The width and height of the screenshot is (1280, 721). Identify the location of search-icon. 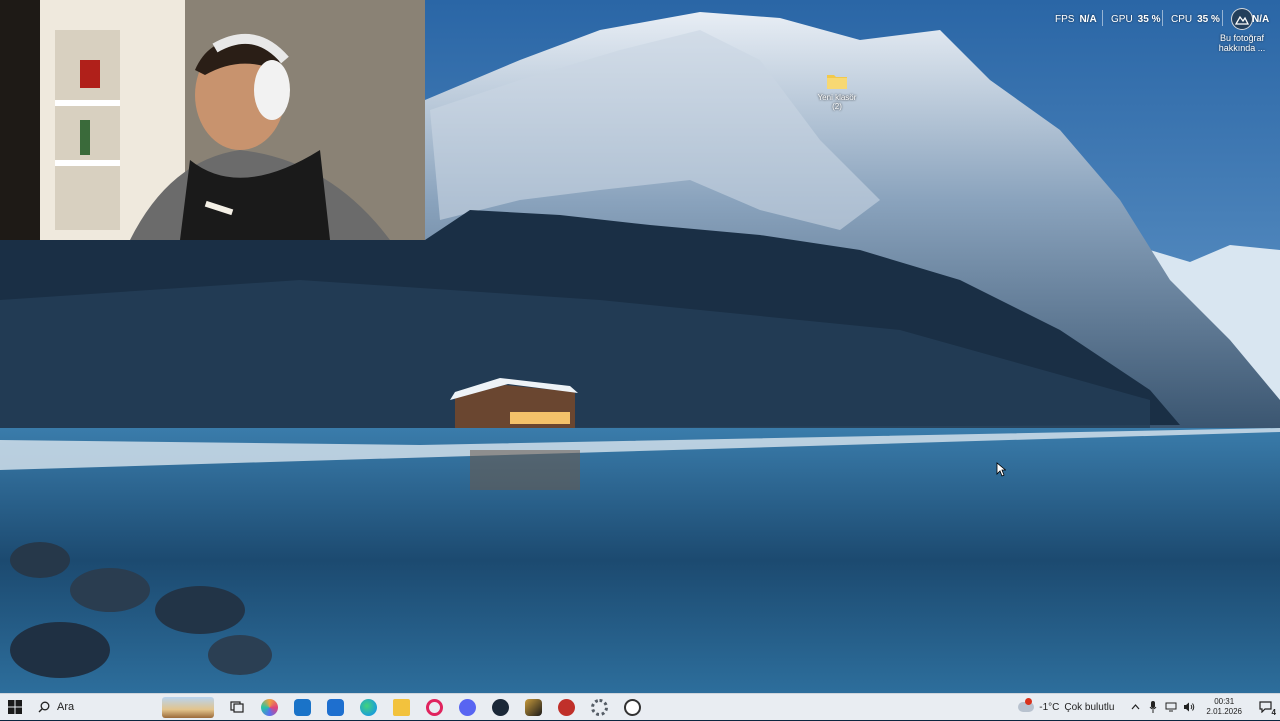
(44, 707).